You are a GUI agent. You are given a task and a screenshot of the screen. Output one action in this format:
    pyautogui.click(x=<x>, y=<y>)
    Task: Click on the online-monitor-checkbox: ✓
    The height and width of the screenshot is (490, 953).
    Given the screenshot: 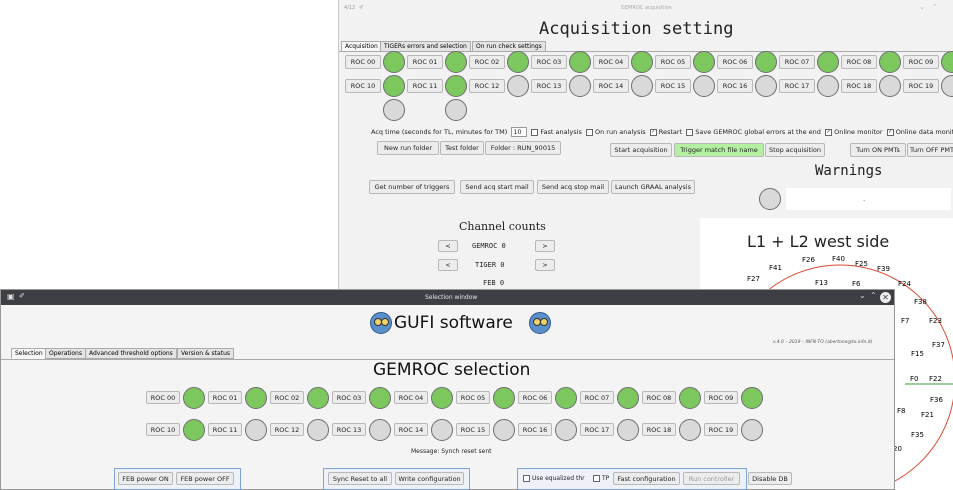 What is the action you would take?
    pyautogui.click(x=829, y=132)
    